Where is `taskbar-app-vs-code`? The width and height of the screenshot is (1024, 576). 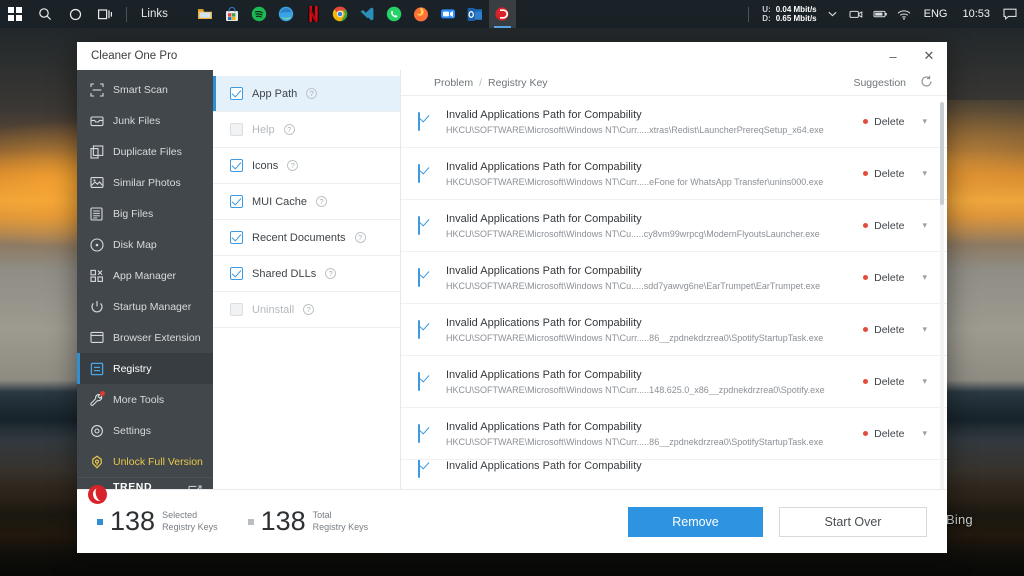 taskbar-app-vs-code is located at coordinates (367, 14).